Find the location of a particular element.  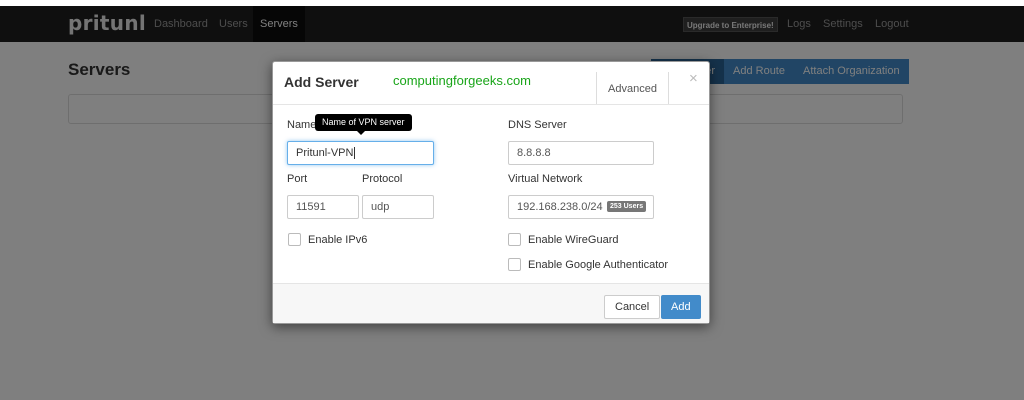

protocol-value: udp is located at coordinates (380, 207).